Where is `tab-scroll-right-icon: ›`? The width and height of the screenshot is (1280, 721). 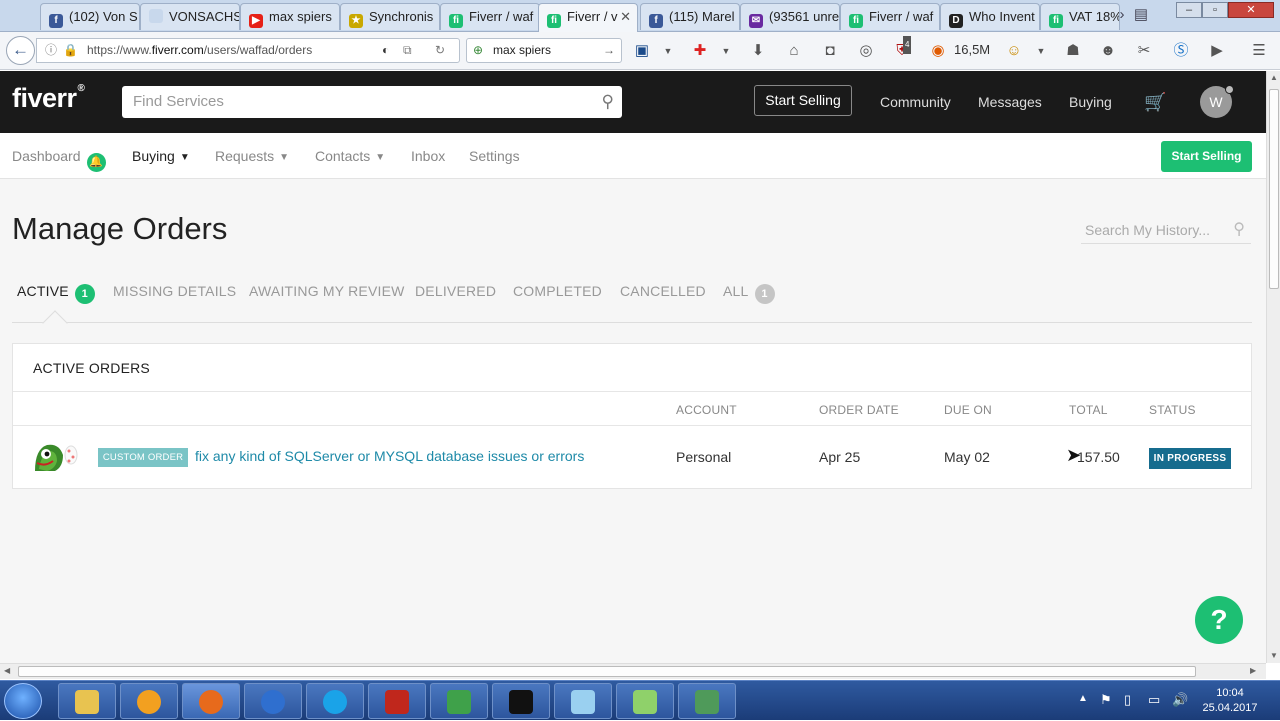 tab-scroll-right-icon: › is located at coordinates (1122, 15).